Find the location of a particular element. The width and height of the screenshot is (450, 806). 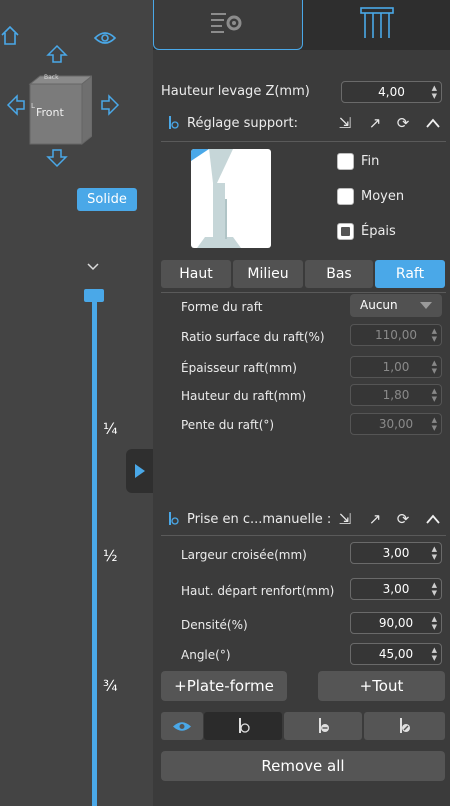

settings-list-icon is located at coordinates (226, 23).